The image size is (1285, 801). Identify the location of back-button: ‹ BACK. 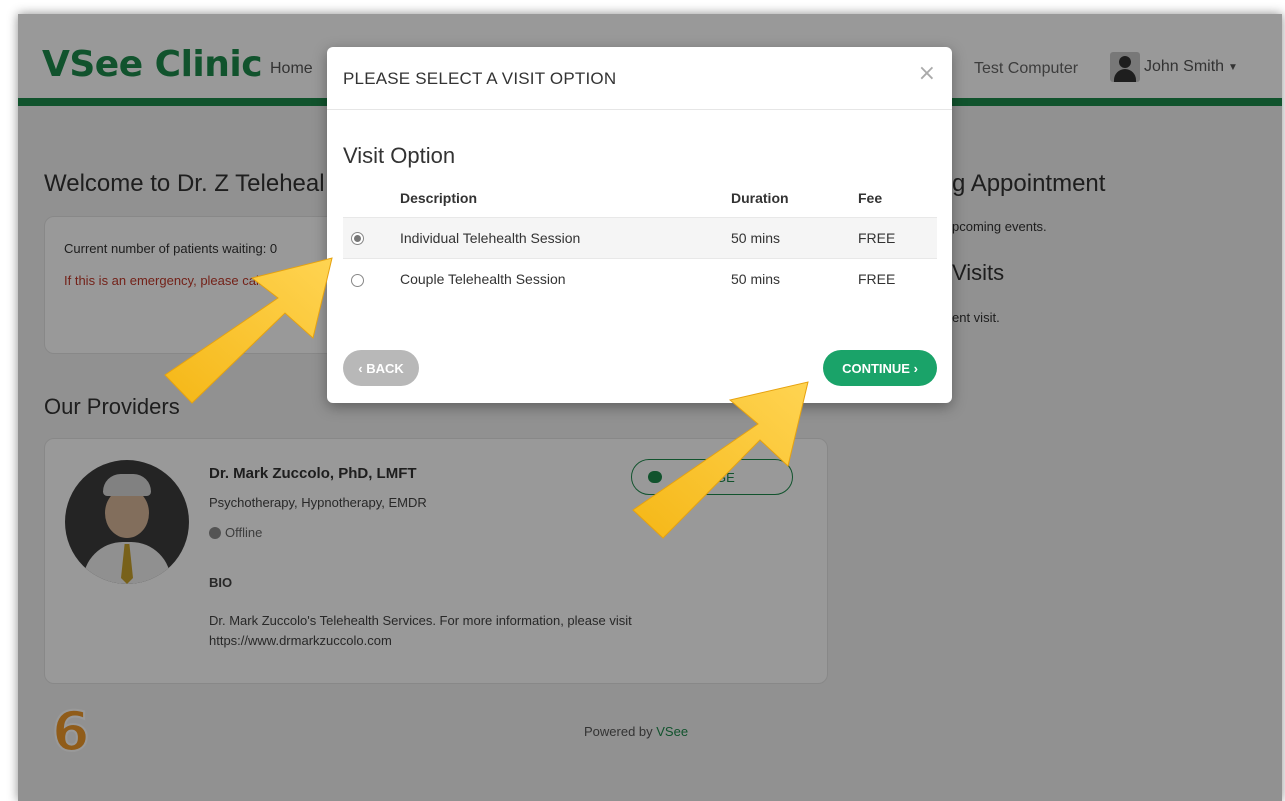
(381, 368).